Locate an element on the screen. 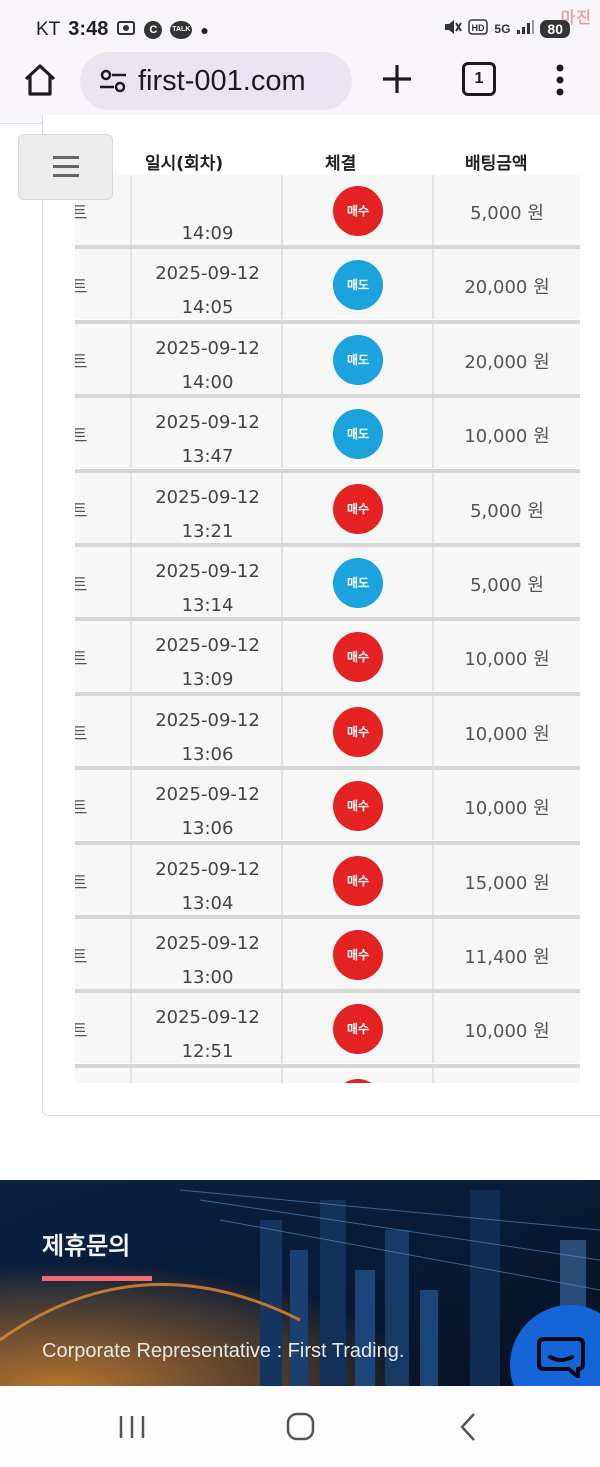  nav-home-icon is located at coordinates (300, 1426).